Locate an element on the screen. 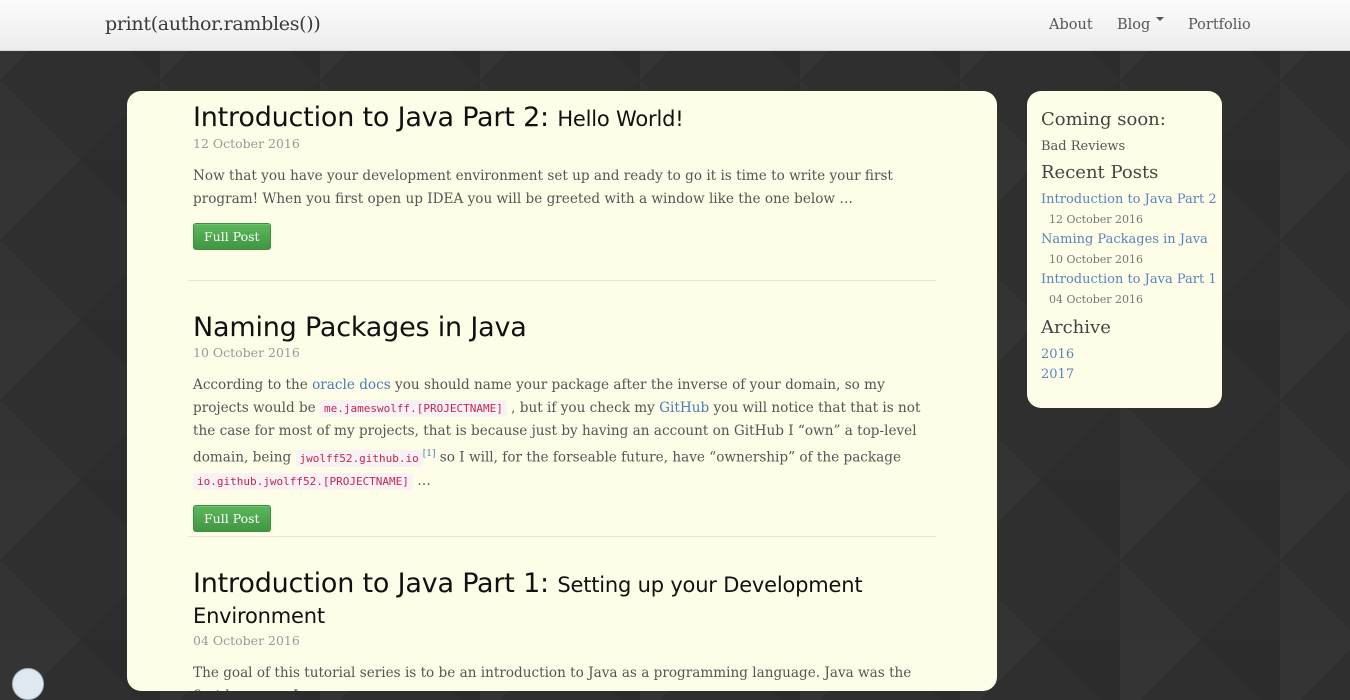  nav-blog-dropdown: Blog is located at coordinates (1141, 25).